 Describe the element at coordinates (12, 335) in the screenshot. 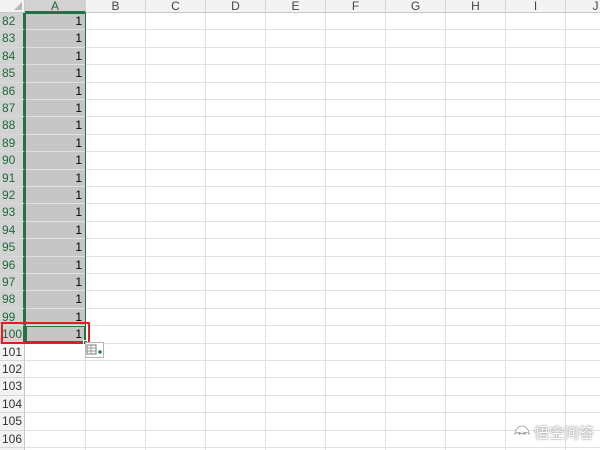

I see `row-header-100: 100` at that location.